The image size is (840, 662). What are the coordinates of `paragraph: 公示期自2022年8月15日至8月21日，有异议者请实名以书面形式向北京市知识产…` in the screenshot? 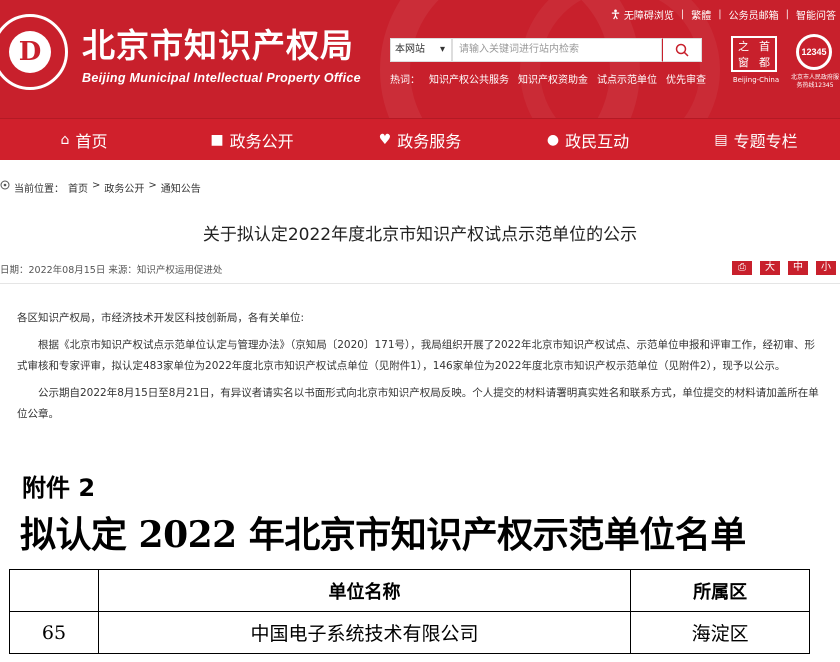 It's located at (418, 403).